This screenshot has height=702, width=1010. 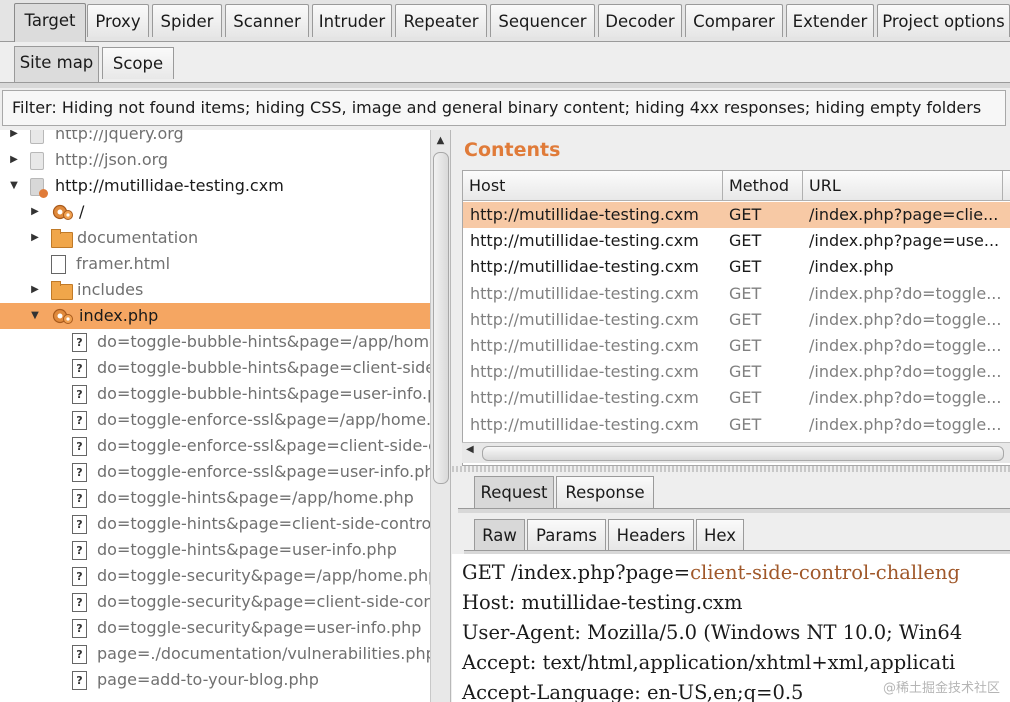 I want to click on column-header-url: URL, so click(x=903, y=186).